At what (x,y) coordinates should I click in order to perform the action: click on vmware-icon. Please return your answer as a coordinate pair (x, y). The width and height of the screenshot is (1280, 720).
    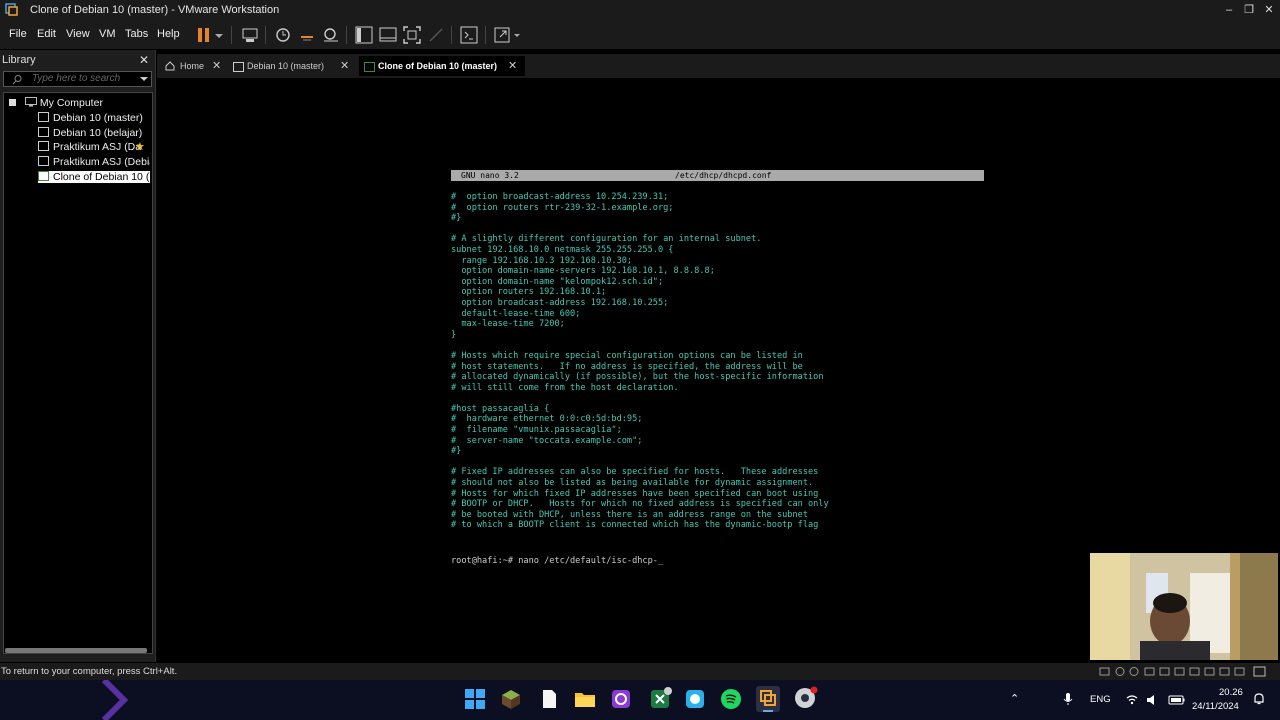
    Looking at the image, I should click on (768, 699).